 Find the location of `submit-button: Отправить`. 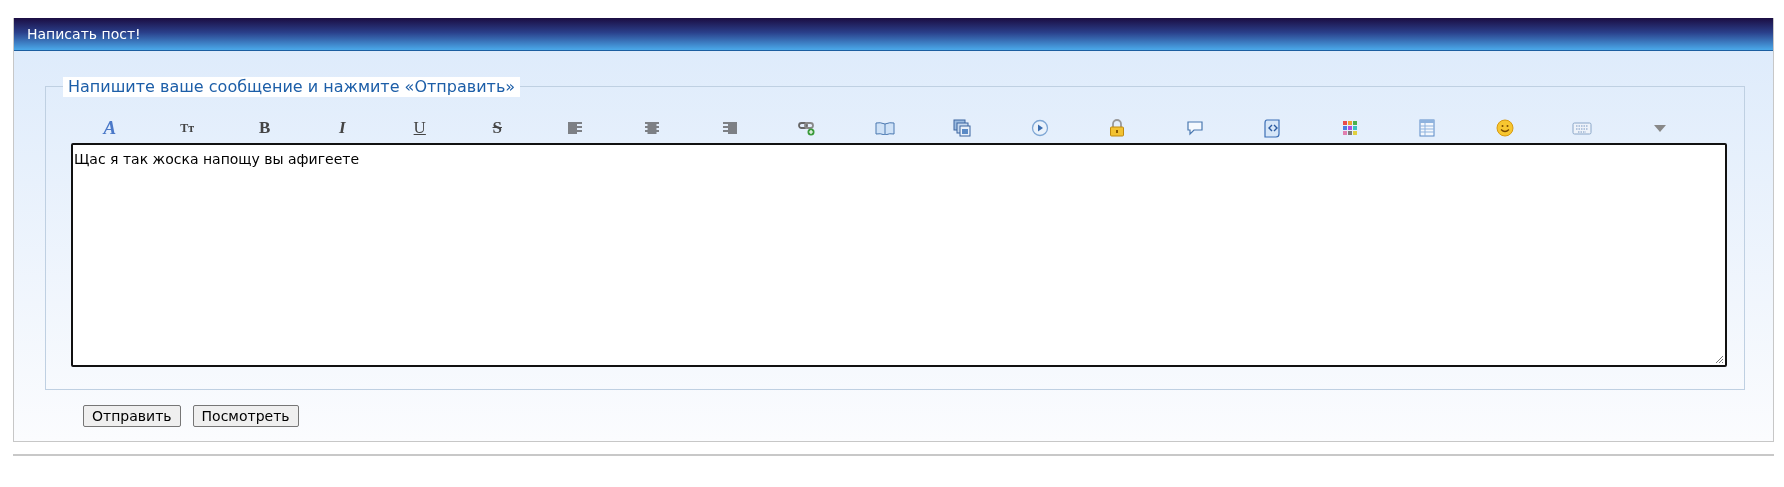

submit-button: Отправить is located at coordinates (132, 416).